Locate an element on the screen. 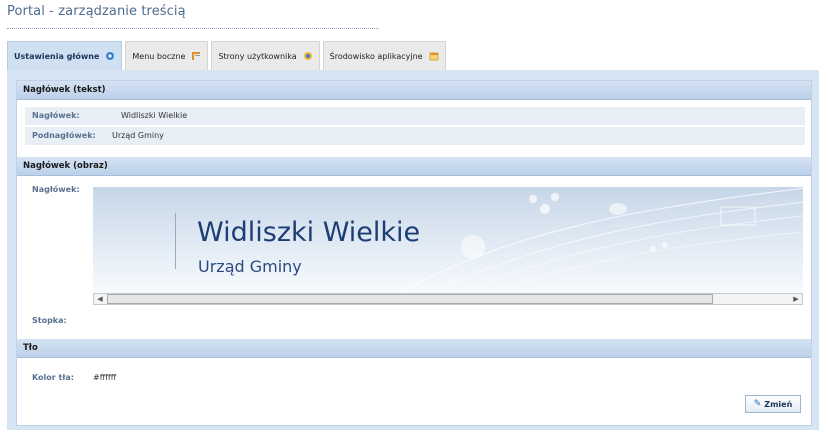 Image resolution: width=828 pixels, height=434 pixels. section-header-image: Nagłówek (obraz) is located at coordinates (414, 166).